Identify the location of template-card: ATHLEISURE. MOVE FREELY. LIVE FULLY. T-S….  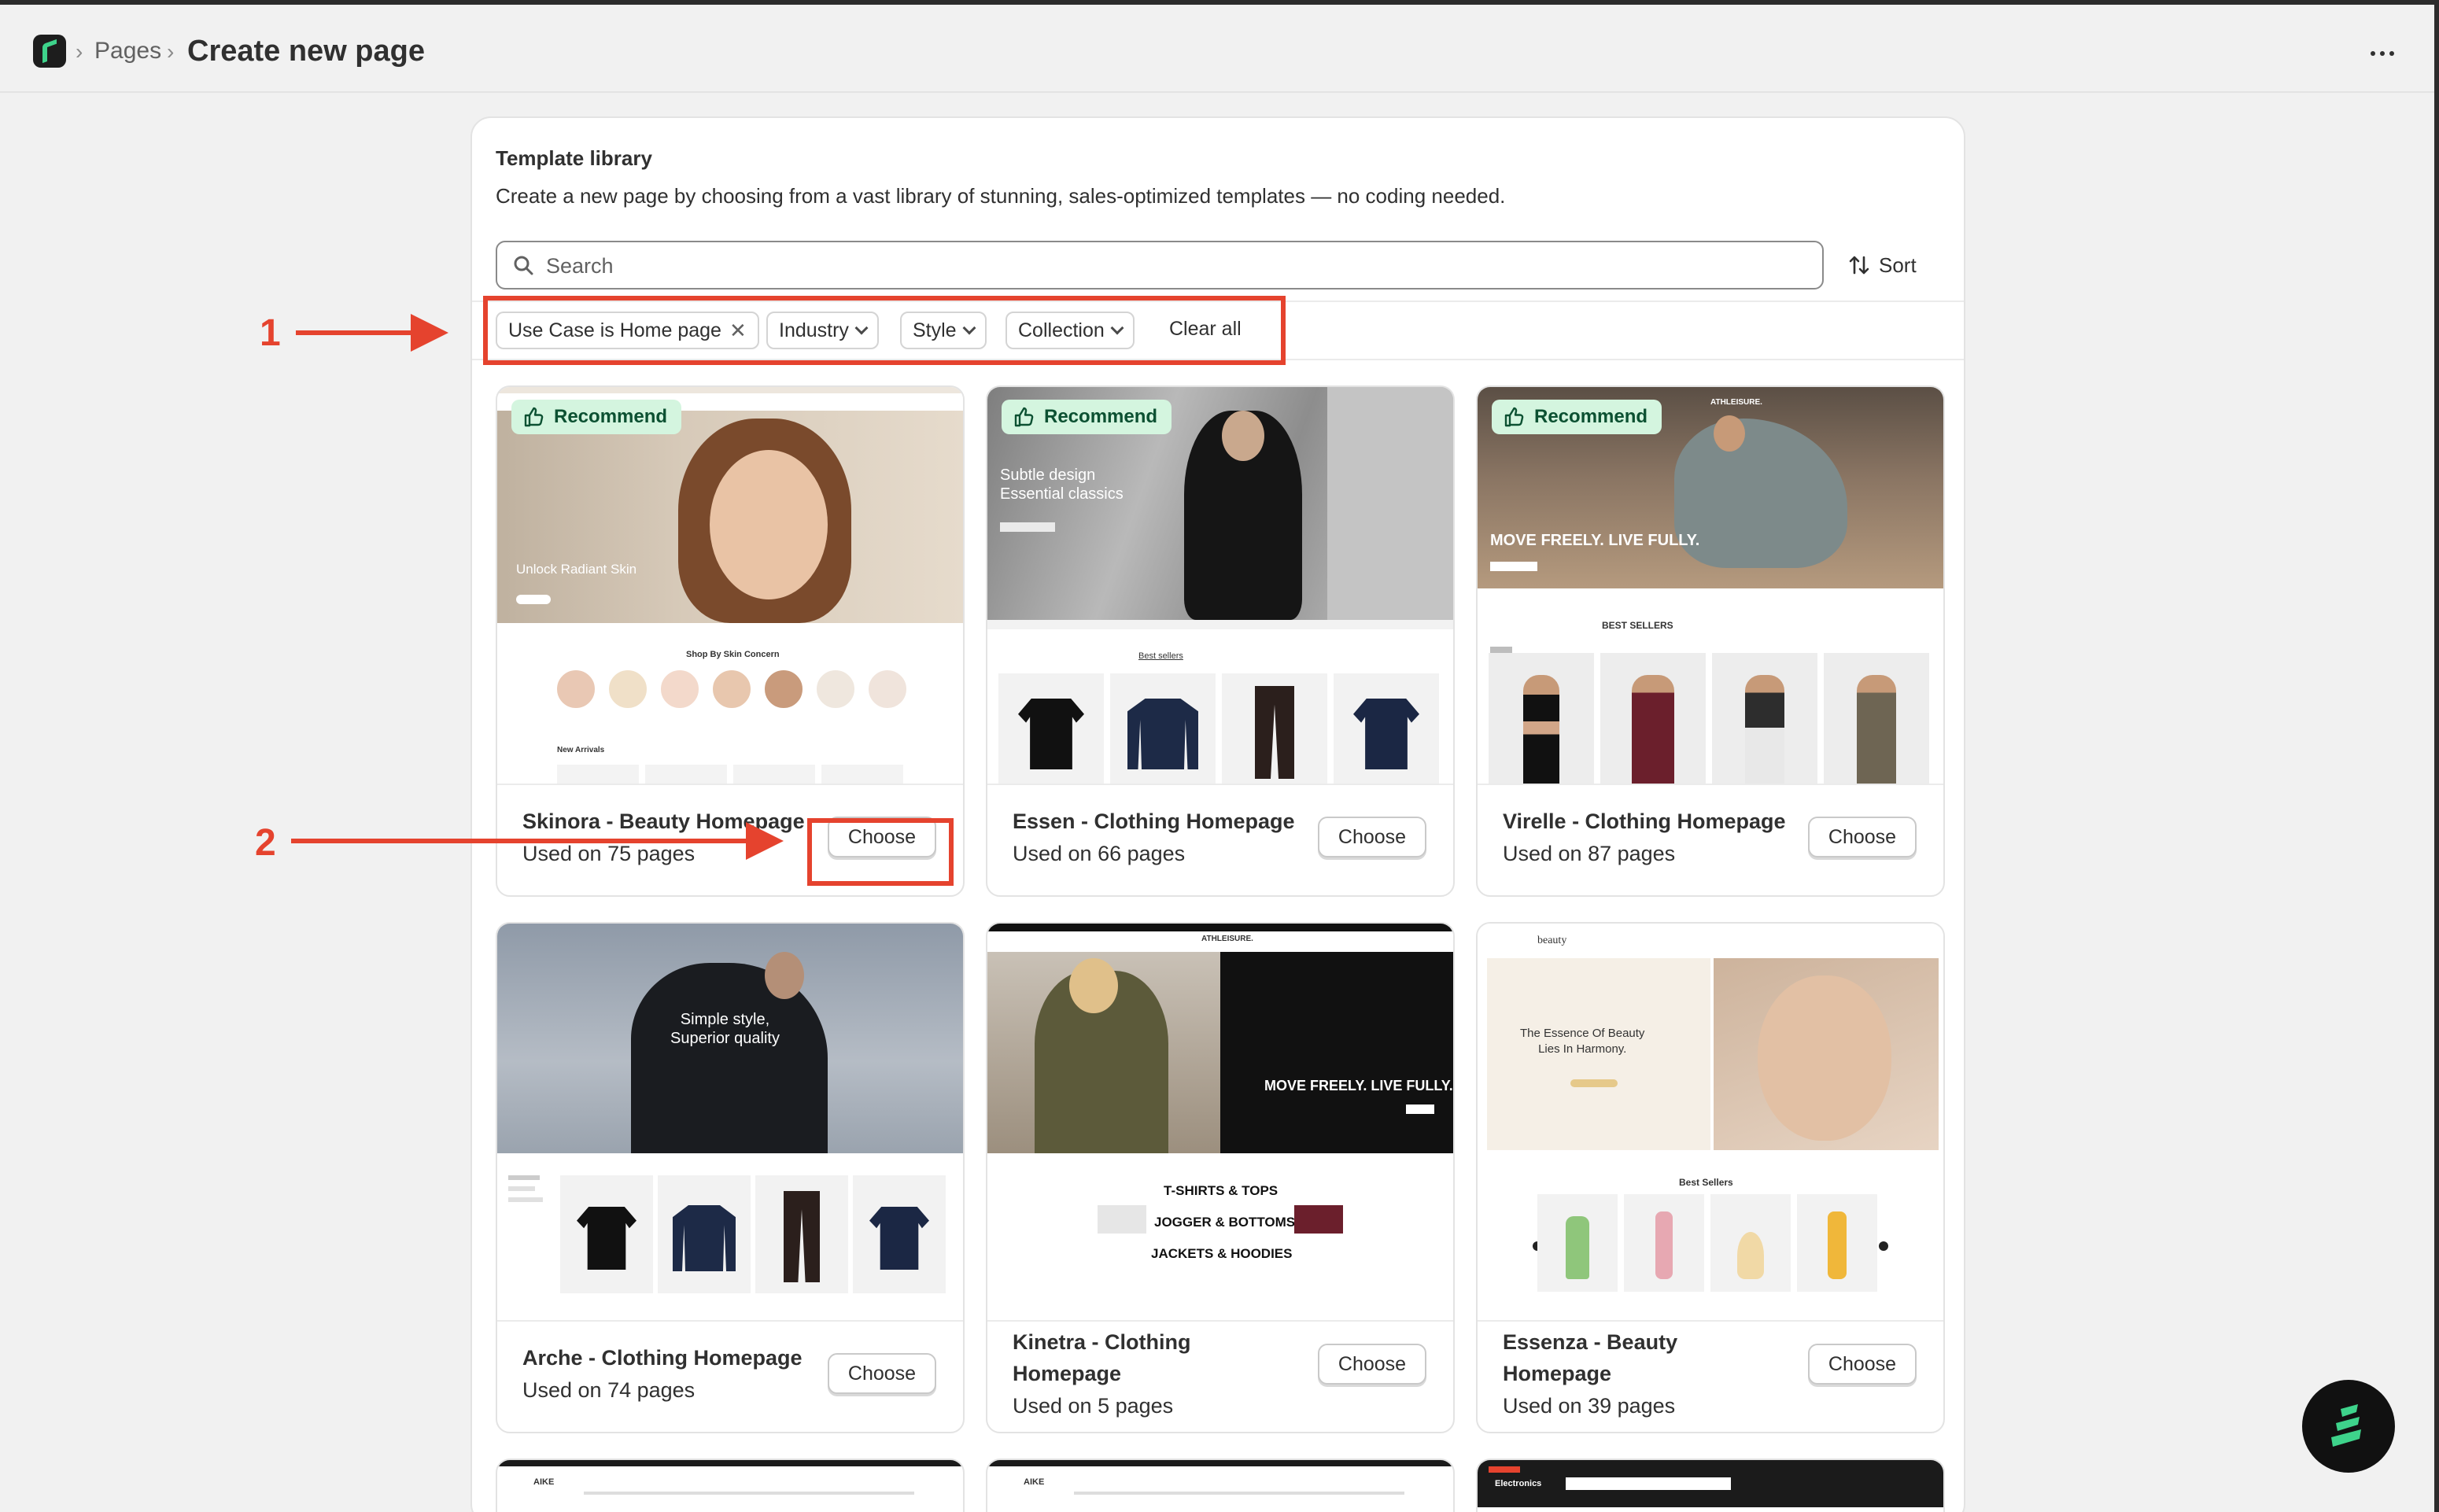
(1220, 1177).